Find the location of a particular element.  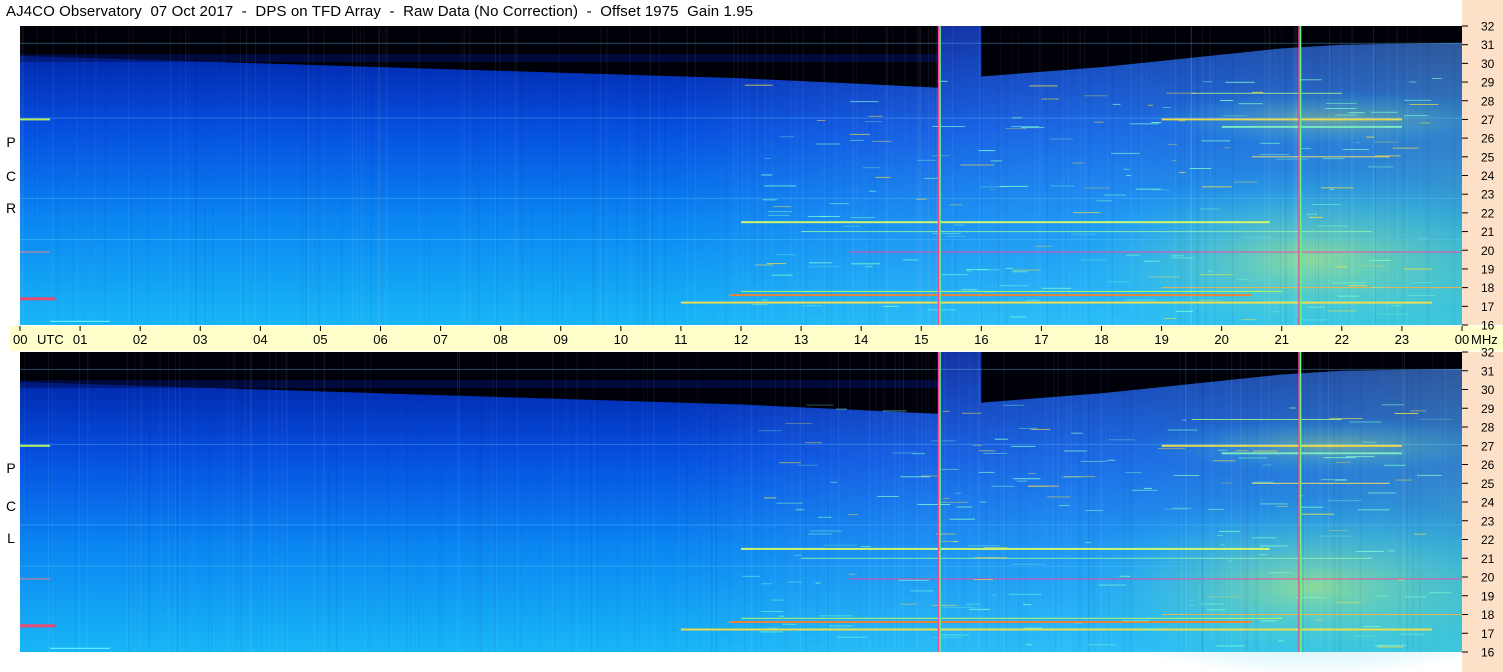

time-tick-label: 07 is located at coordinates (440, 339).